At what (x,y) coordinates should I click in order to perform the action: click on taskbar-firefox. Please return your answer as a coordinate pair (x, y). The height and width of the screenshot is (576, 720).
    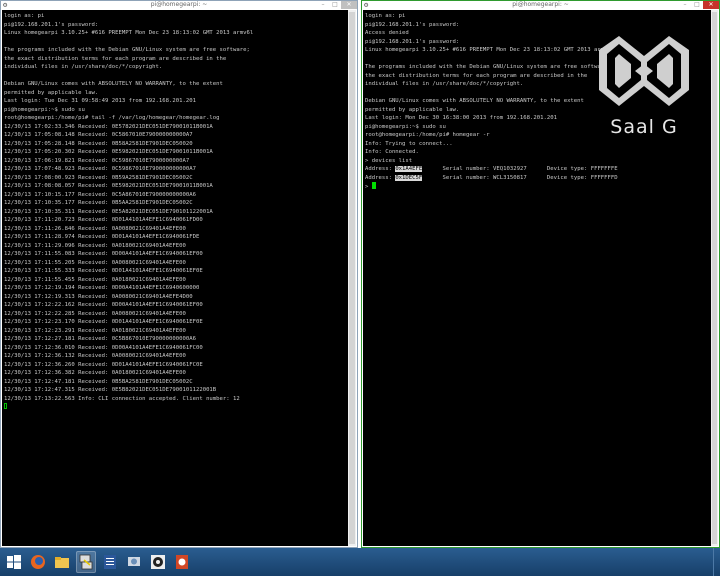
    Looking at the image, I should click on (38, 562).